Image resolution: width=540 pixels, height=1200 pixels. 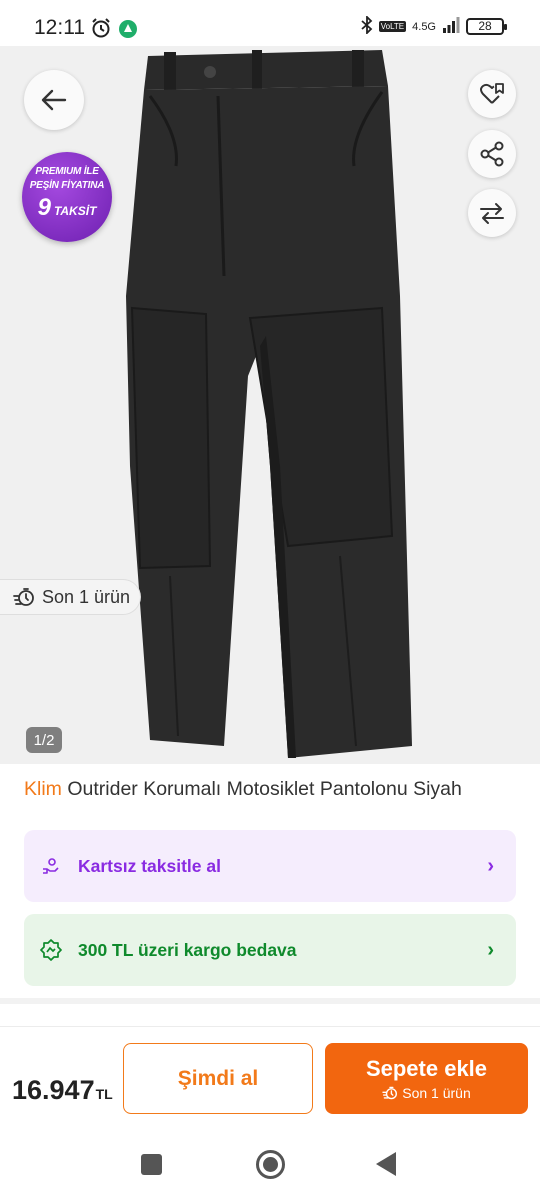 I want to click on price-value: 16.947, so click(x=53, y=1090).